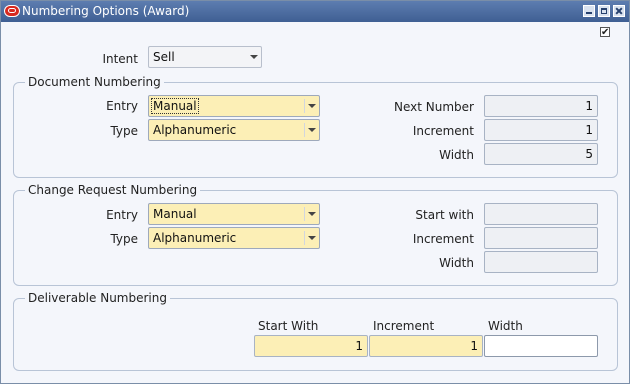 This screenshot has width=630, height=384. I want to click on cr-width-label: Width, so click(456, 263).